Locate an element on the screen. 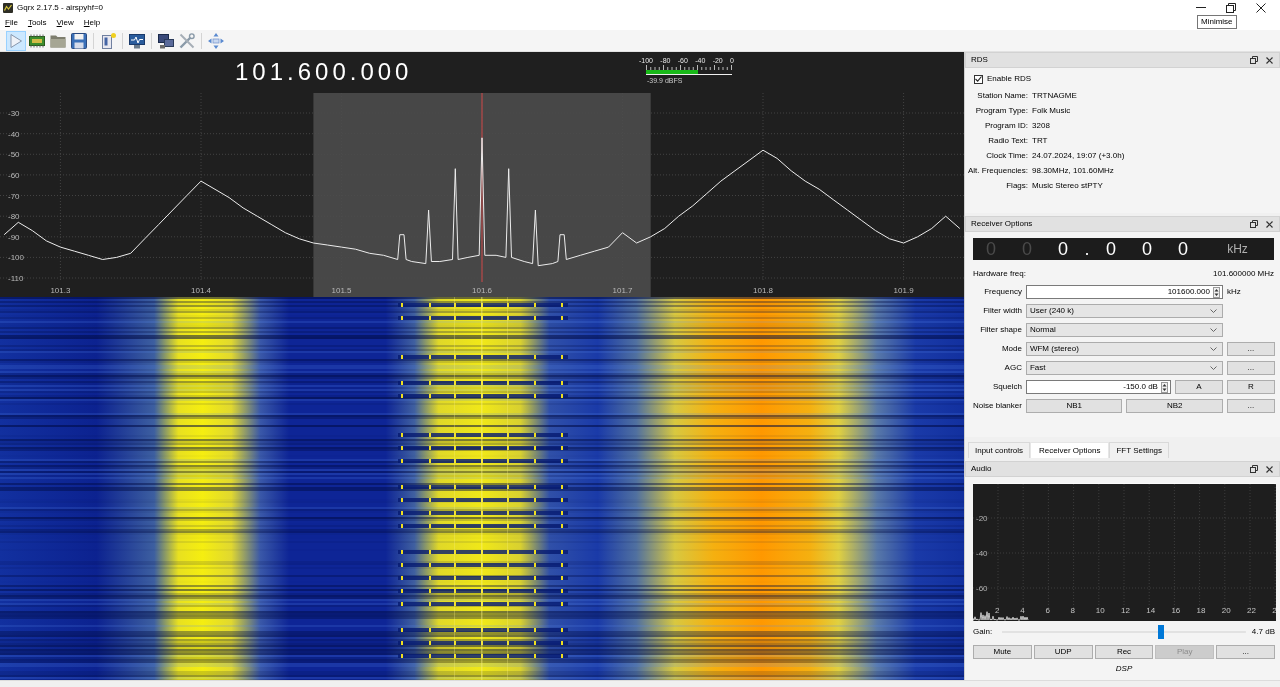  axis-label: 6 is located at coordinates (1047, 610).